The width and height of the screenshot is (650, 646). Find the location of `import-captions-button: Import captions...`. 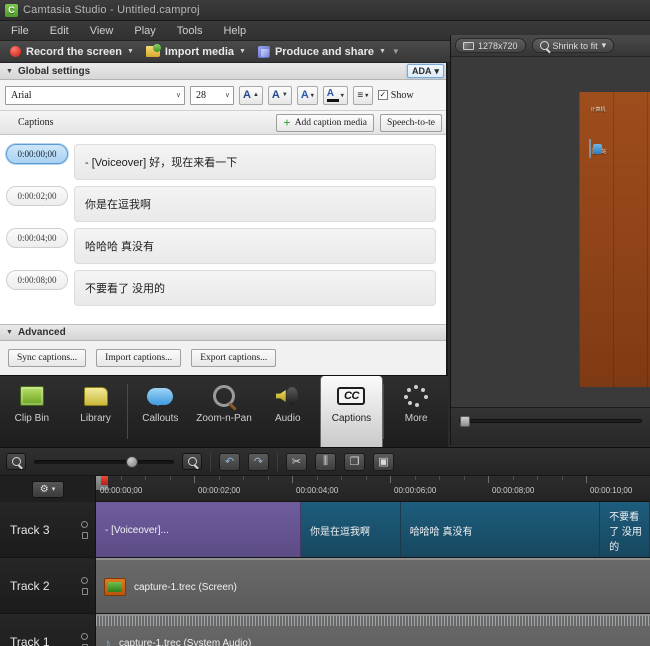

import-captions-button: Import captions... is located at coordinates (139, 358).